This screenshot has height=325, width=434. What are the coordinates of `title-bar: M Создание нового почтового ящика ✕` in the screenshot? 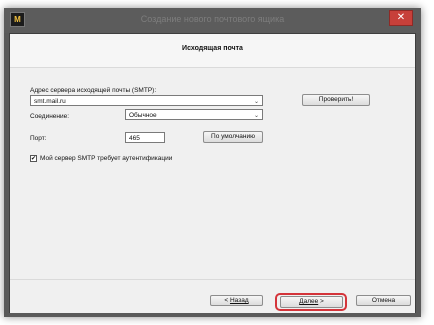 It's located at (212, 20).